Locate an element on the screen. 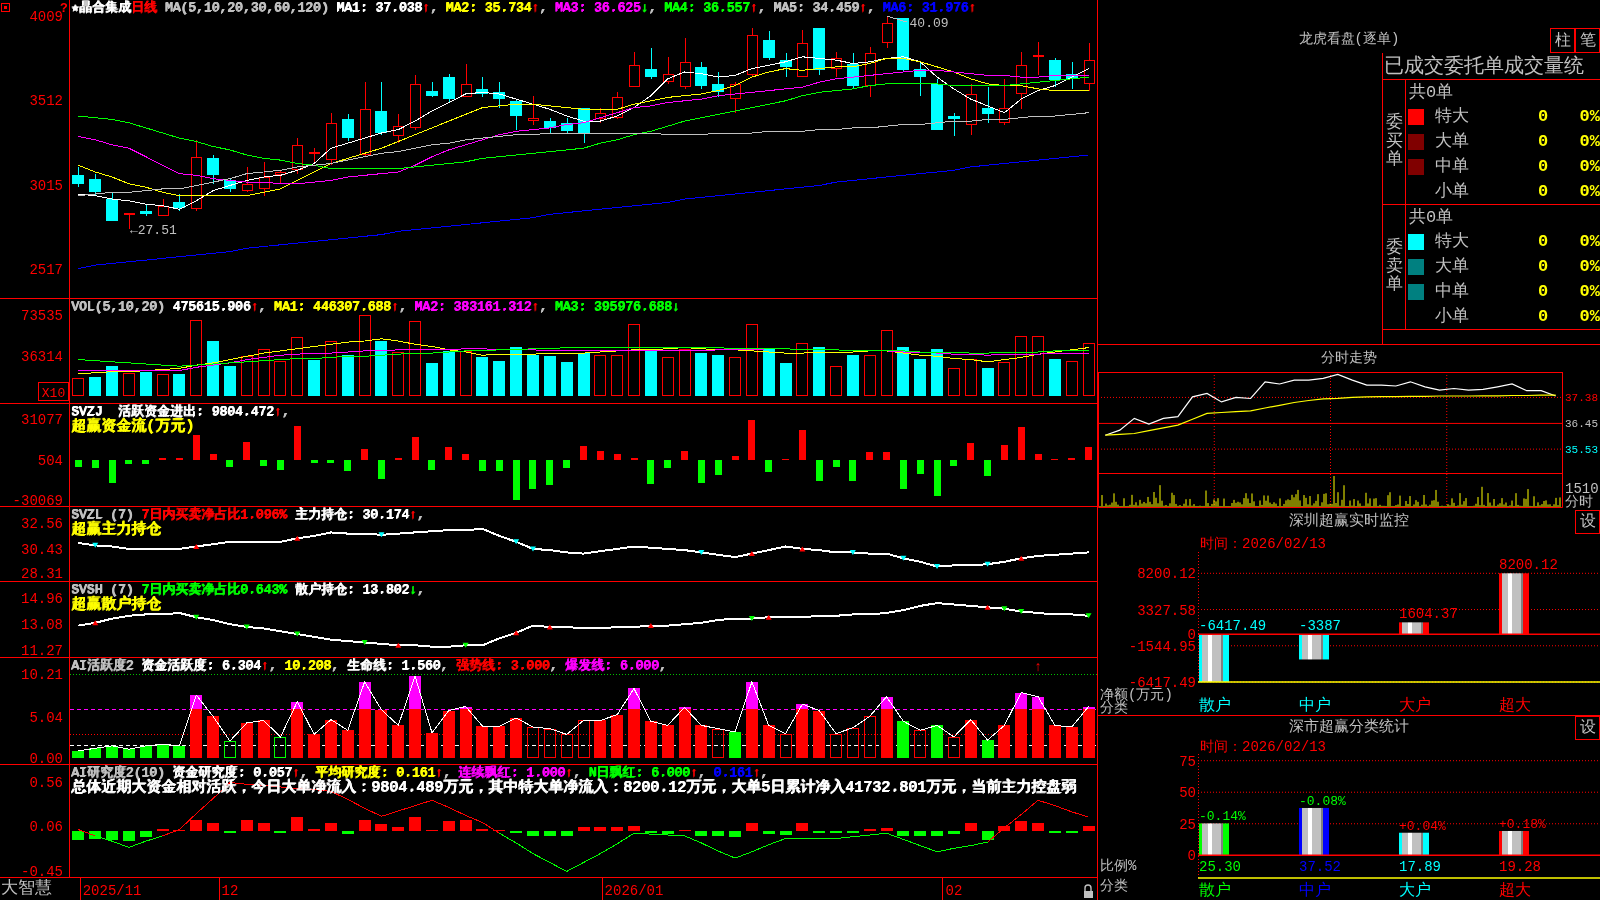 This screenshot has width=1600, height=900. legend-text: 7日内买卖净占比0.643% is located at coordinates (214, 589).